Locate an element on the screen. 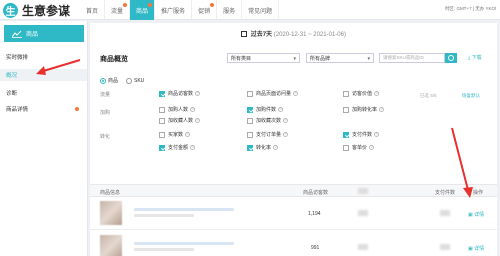 The width and height of the screenshot is (500, 256). nav-home: 首页 is located at coordinates (93, 10).